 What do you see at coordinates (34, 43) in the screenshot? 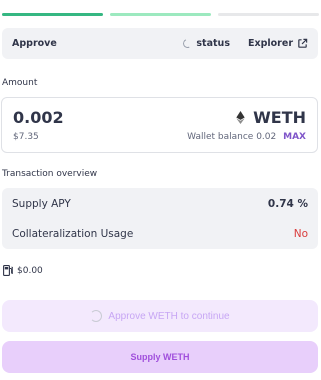
I see `step-title: Approve` at bounding box center [34, 43].